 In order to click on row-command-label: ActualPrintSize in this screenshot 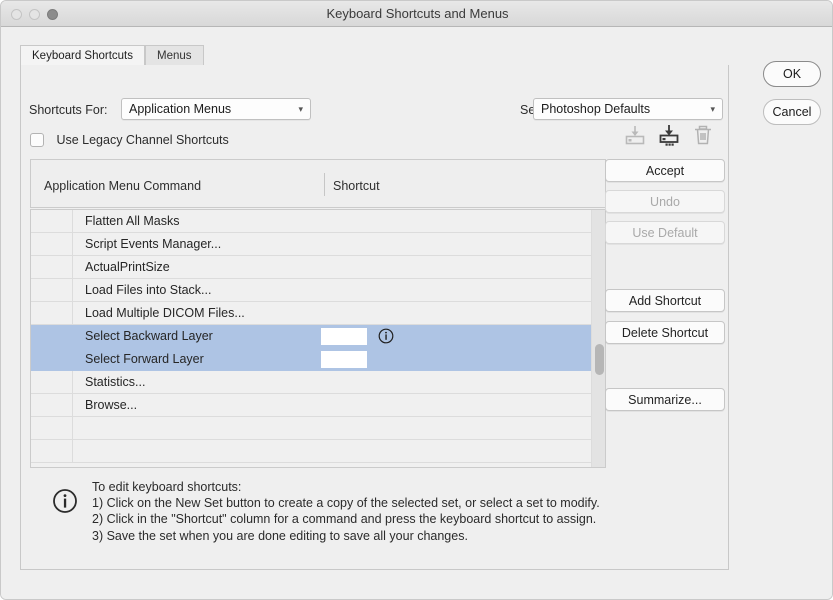, I will do `click(127, 267)`.